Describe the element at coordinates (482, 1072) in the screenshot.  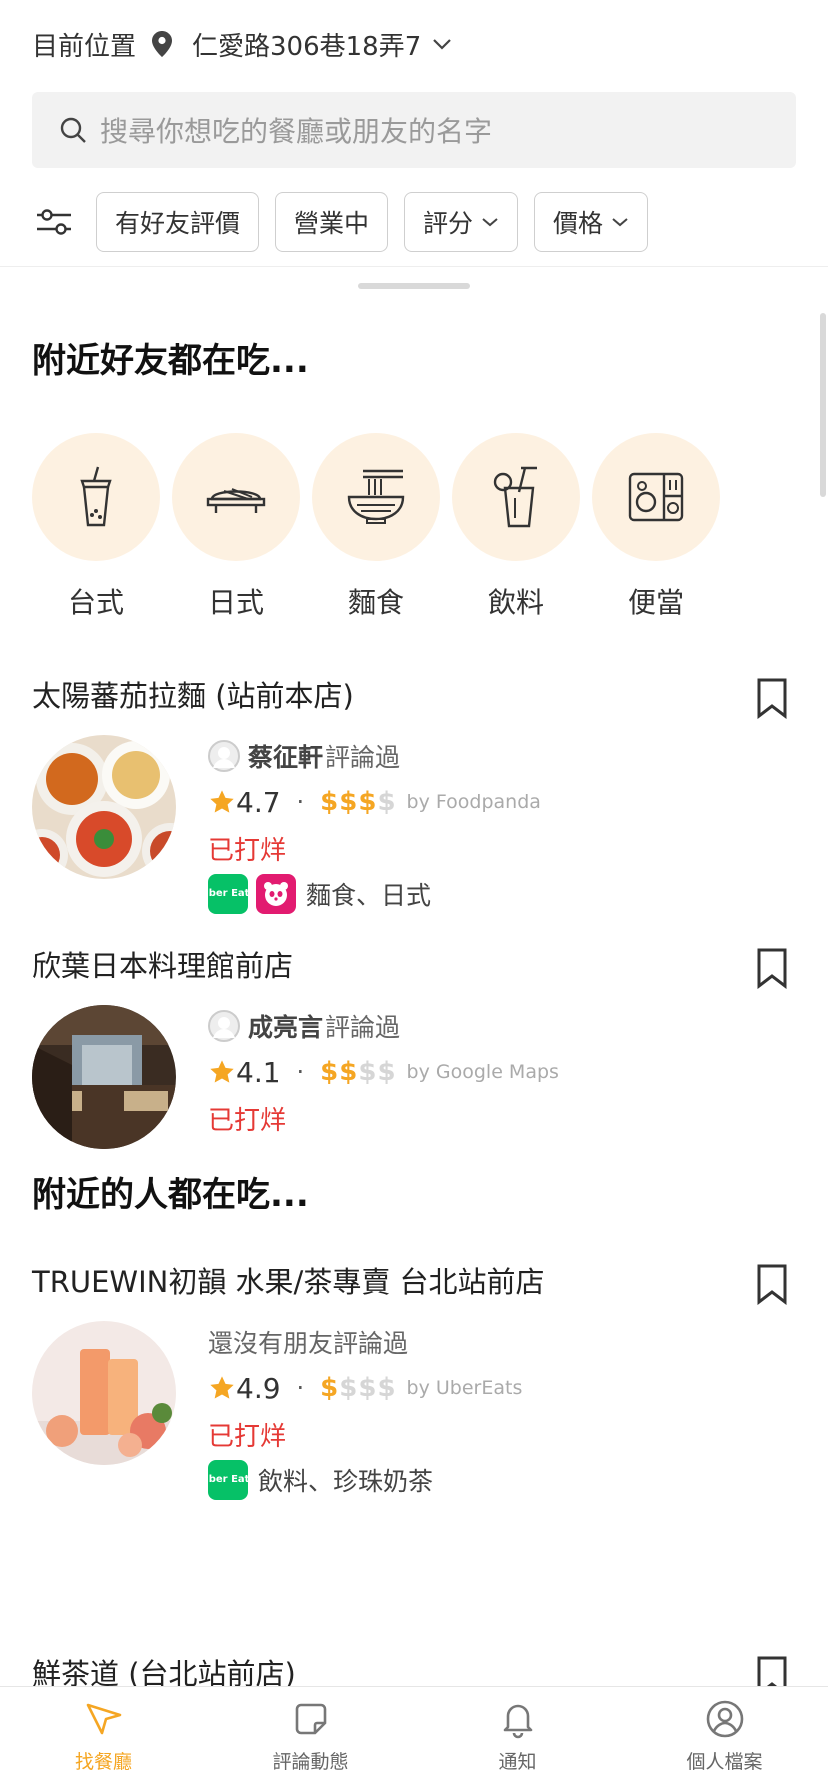
I see `rating-source: by Google Maps` at that location.